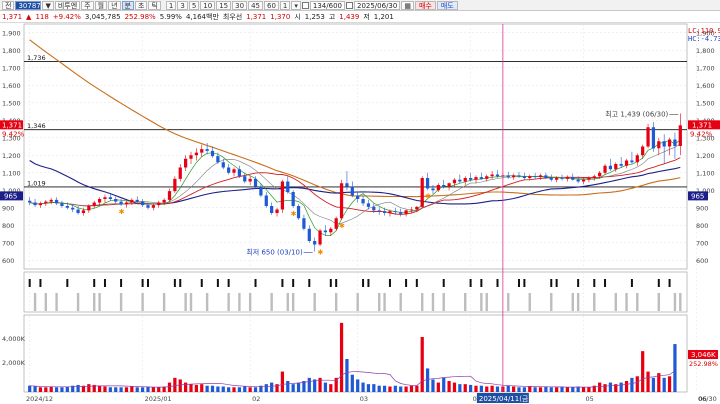 This screenshot has width=720, height=404. I want to click on price-change: 118, so click(42, 17).